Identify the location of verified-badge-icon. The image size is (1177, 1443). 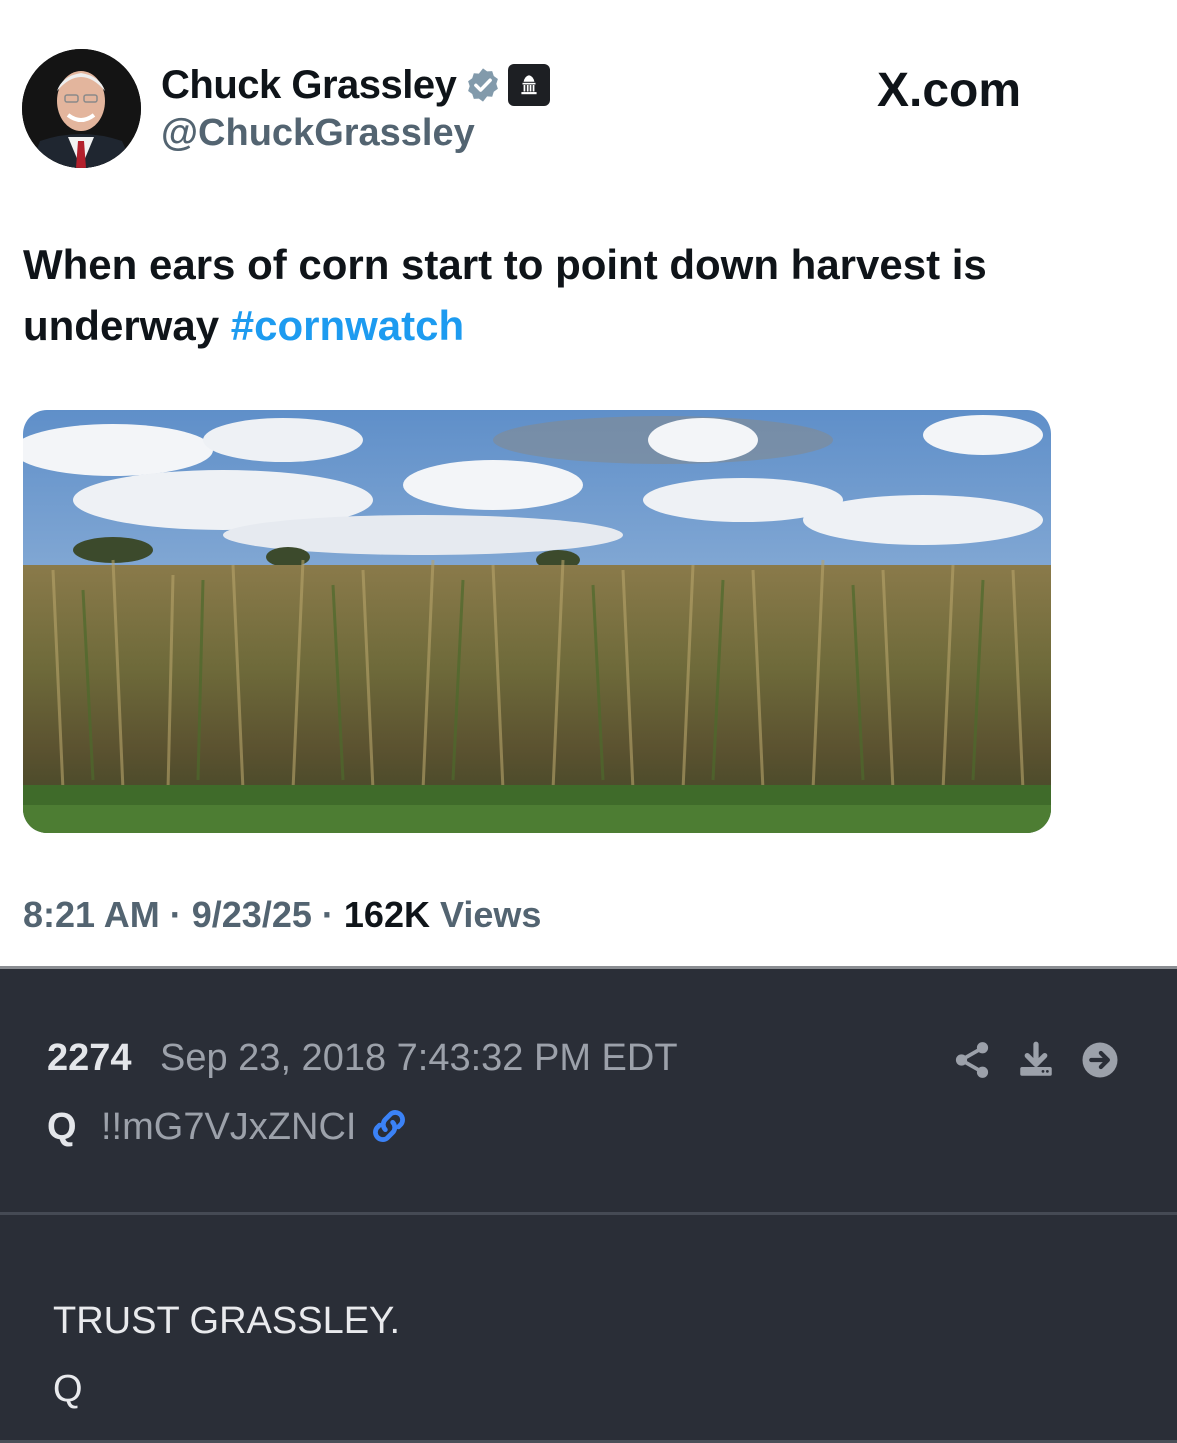
(483, 85).